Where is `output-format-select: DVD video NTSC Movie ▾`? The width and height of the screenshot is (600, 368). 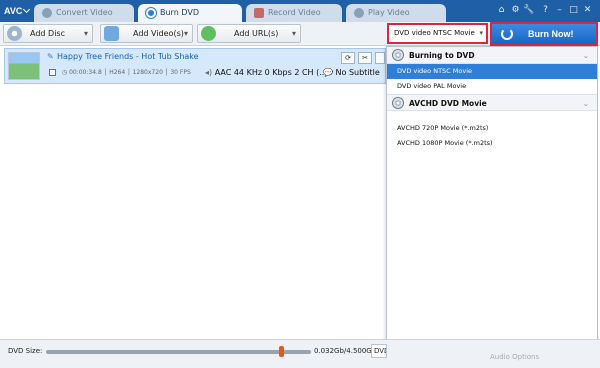
output-format-select: DVD video NTSC Movie ▾ is located at coordinates (437, 33).